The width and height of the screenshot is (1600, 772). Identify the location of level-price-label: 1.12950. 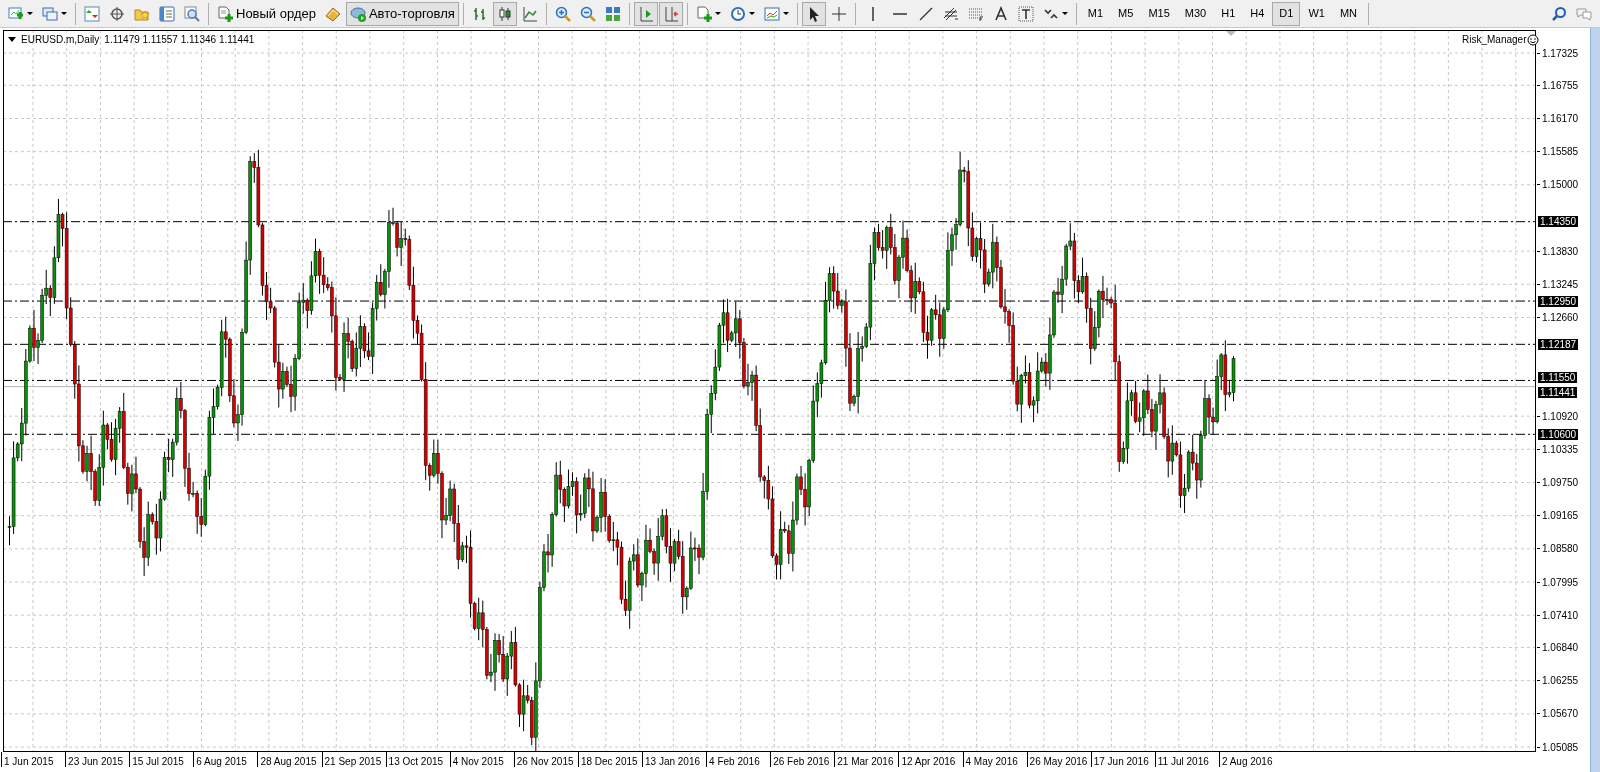
(1558, 301).